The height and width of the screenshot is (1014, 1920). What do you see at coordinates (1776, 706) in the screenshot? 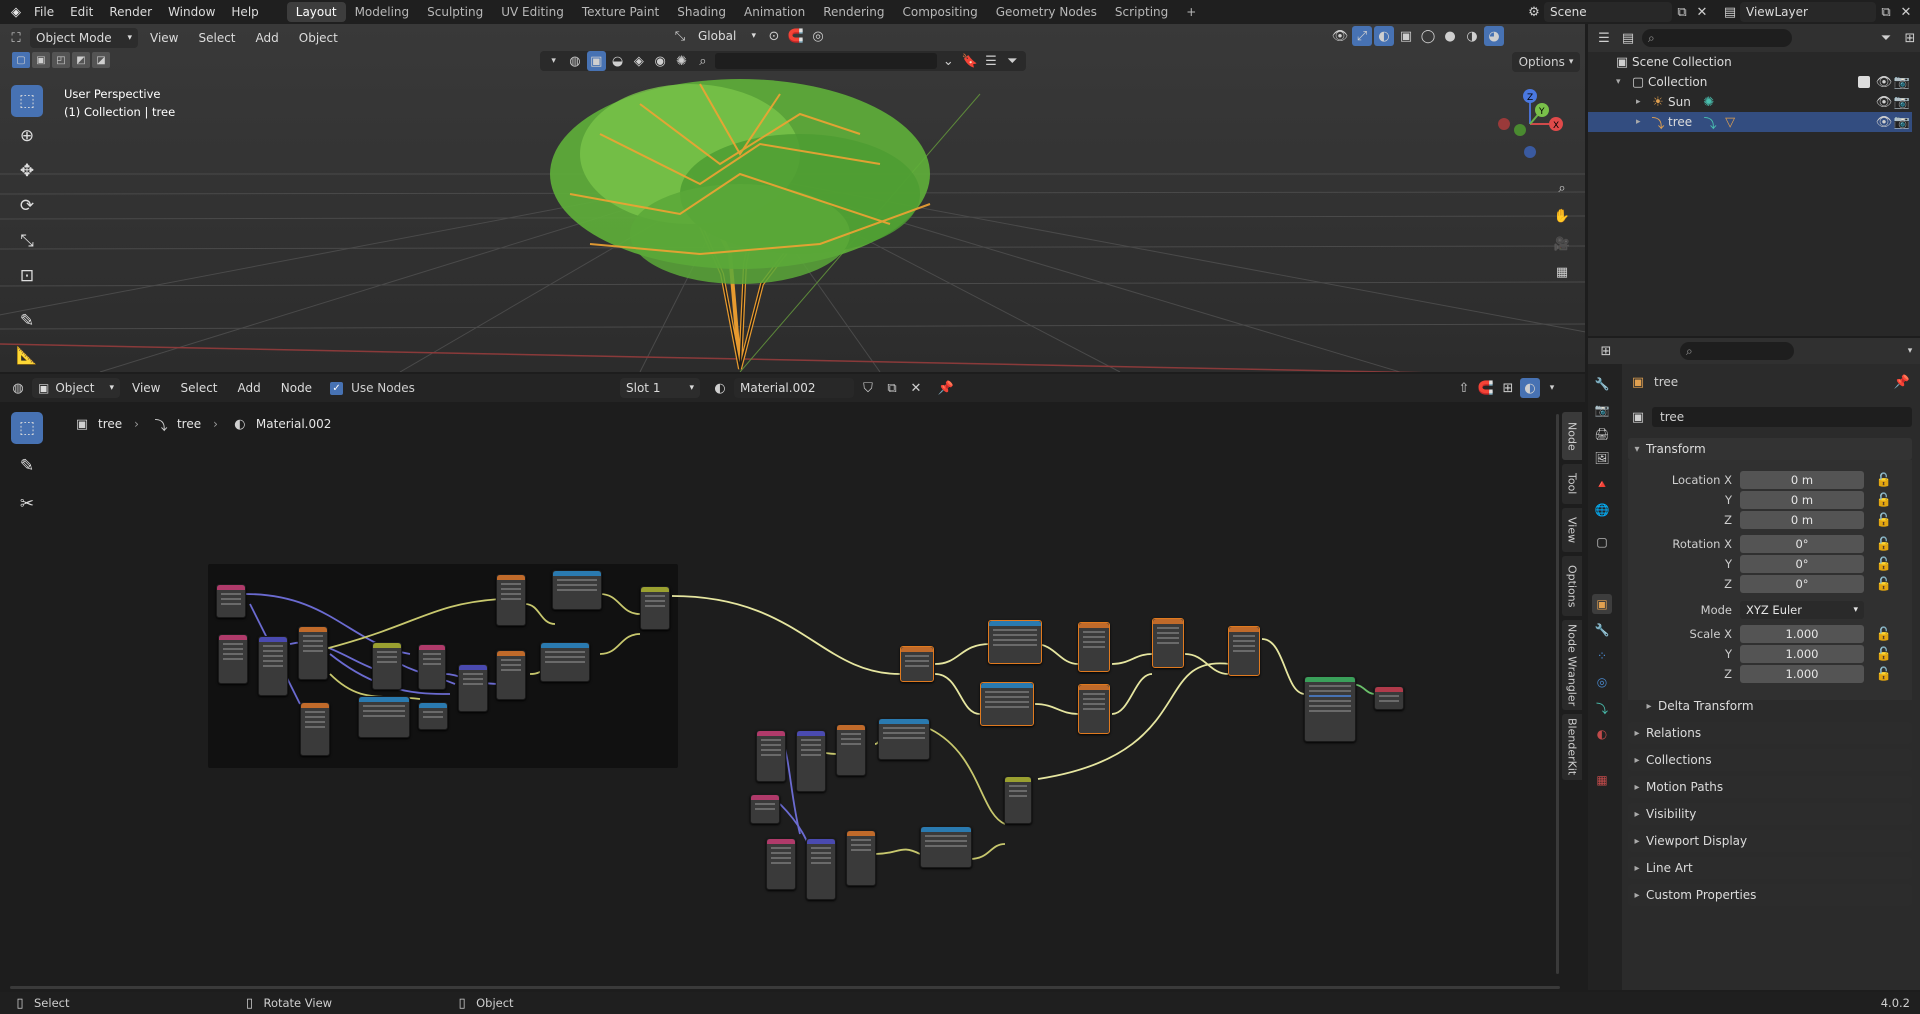
I see `delta-transform-subpanel: ▸ Delta Transform` at bounding box center [1776, 706].